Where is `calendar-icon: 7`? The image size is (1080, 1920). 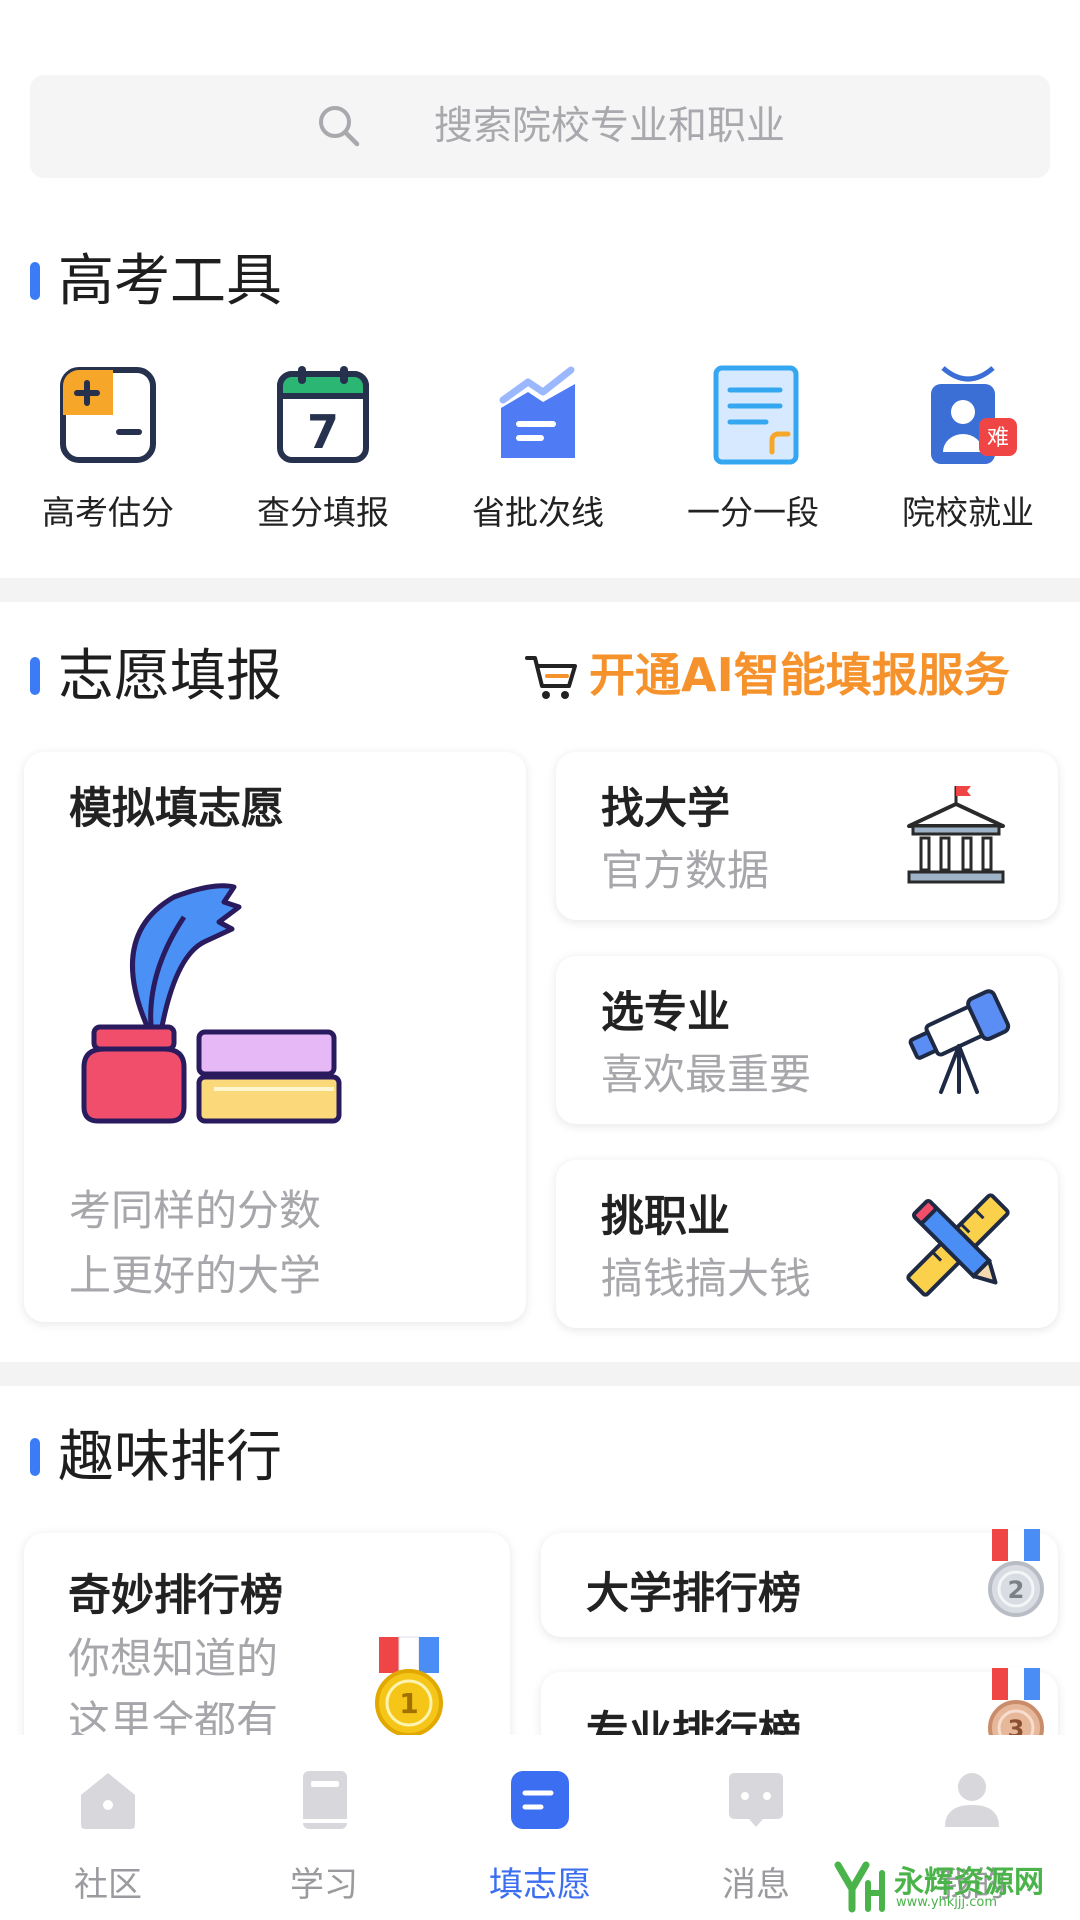 calendar-icon: 7 is located at coordinates (323, 414).